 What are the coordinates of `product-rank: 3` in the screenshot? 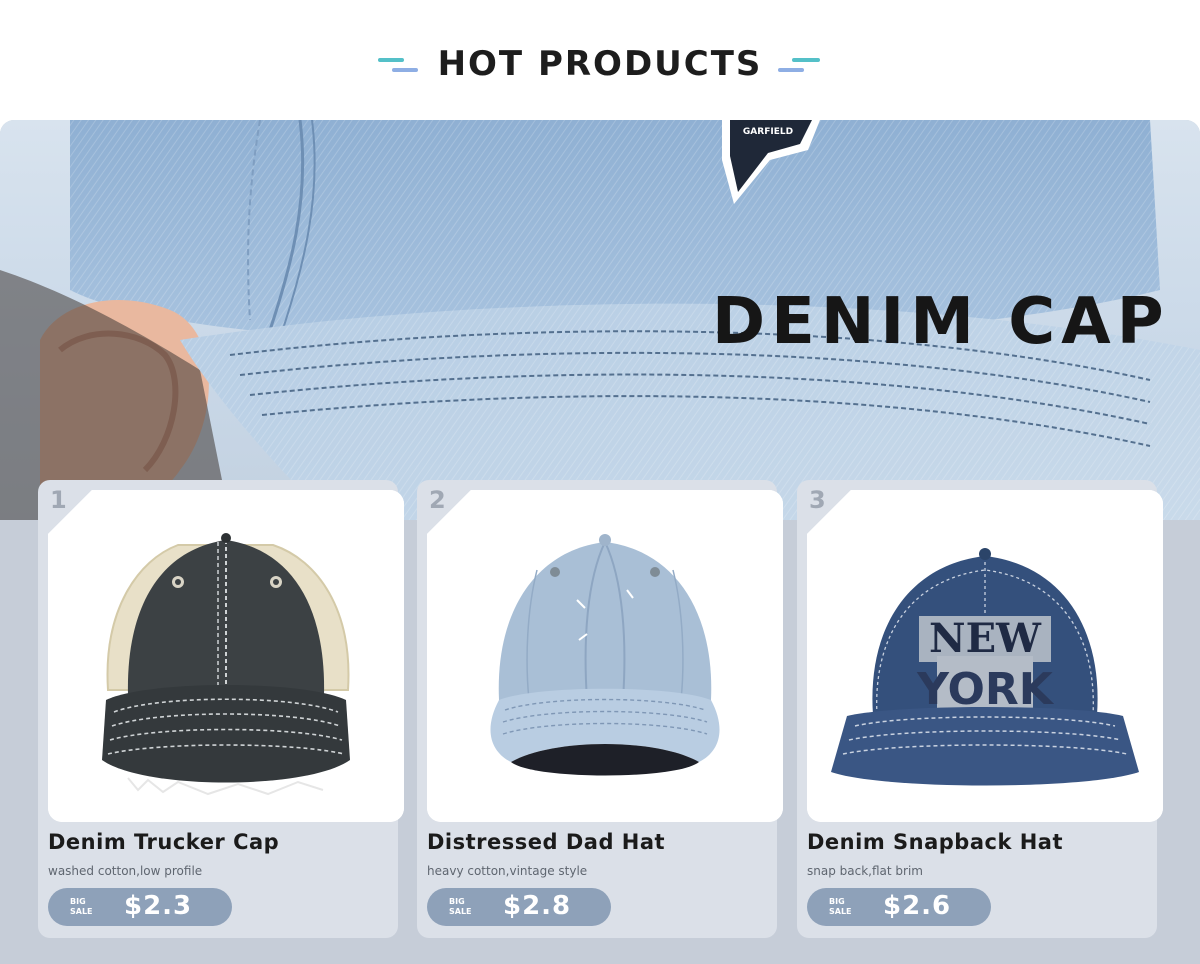 It's located at (817, 500).